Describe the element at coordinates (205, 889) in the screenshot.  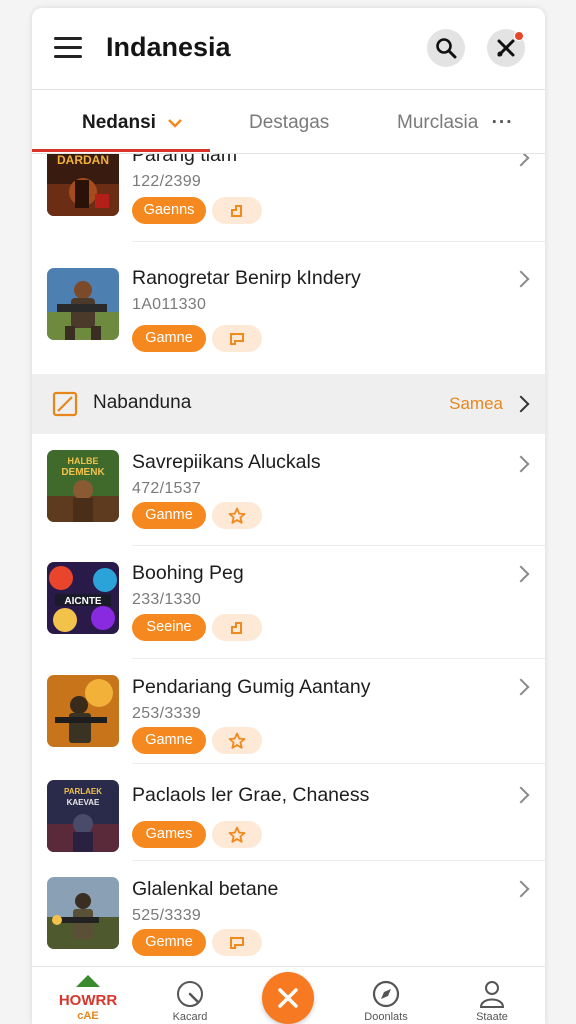
I see `item-title: Glalenkal betane` at that location.